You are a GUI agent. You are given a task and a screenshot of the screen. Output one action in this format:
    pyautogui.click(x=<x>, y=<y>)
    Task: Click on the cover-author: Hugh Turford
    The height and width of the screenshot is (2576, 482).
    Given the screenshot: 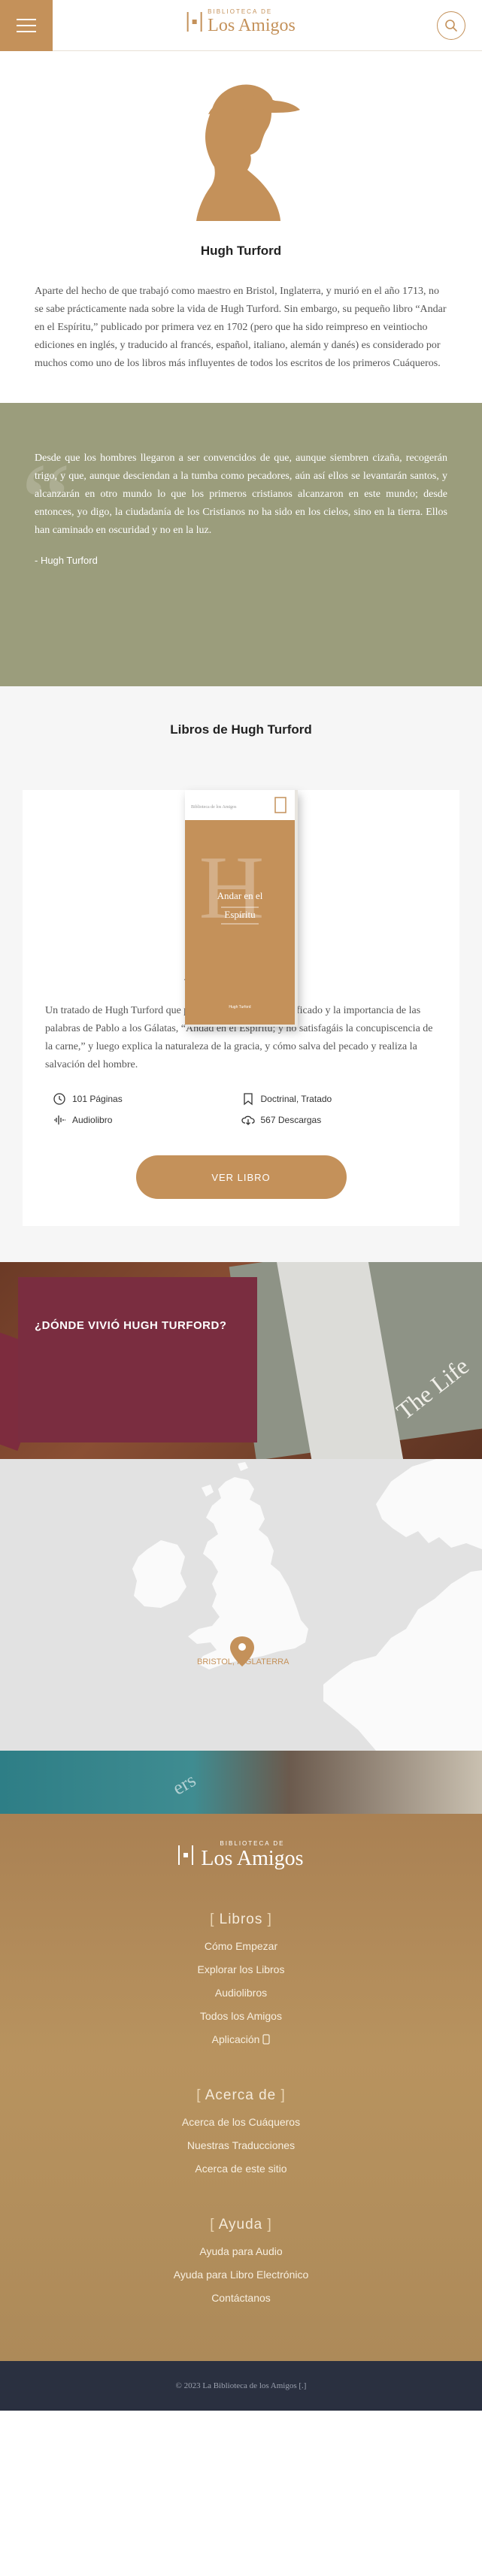 What is the action you would take?
    pyautogui.click(x=239, y=1007)
    